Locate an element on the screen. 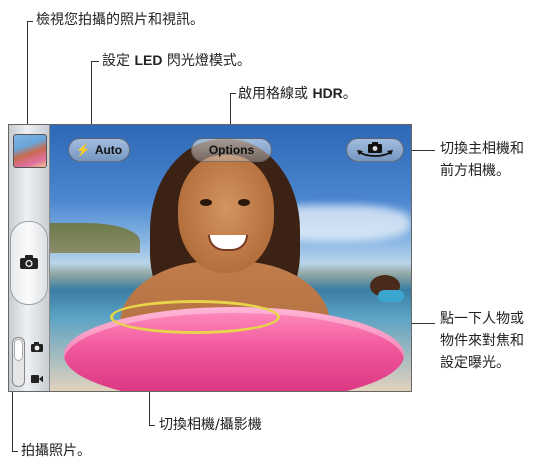  switch-camera-button is located at coordinates (375, 150).